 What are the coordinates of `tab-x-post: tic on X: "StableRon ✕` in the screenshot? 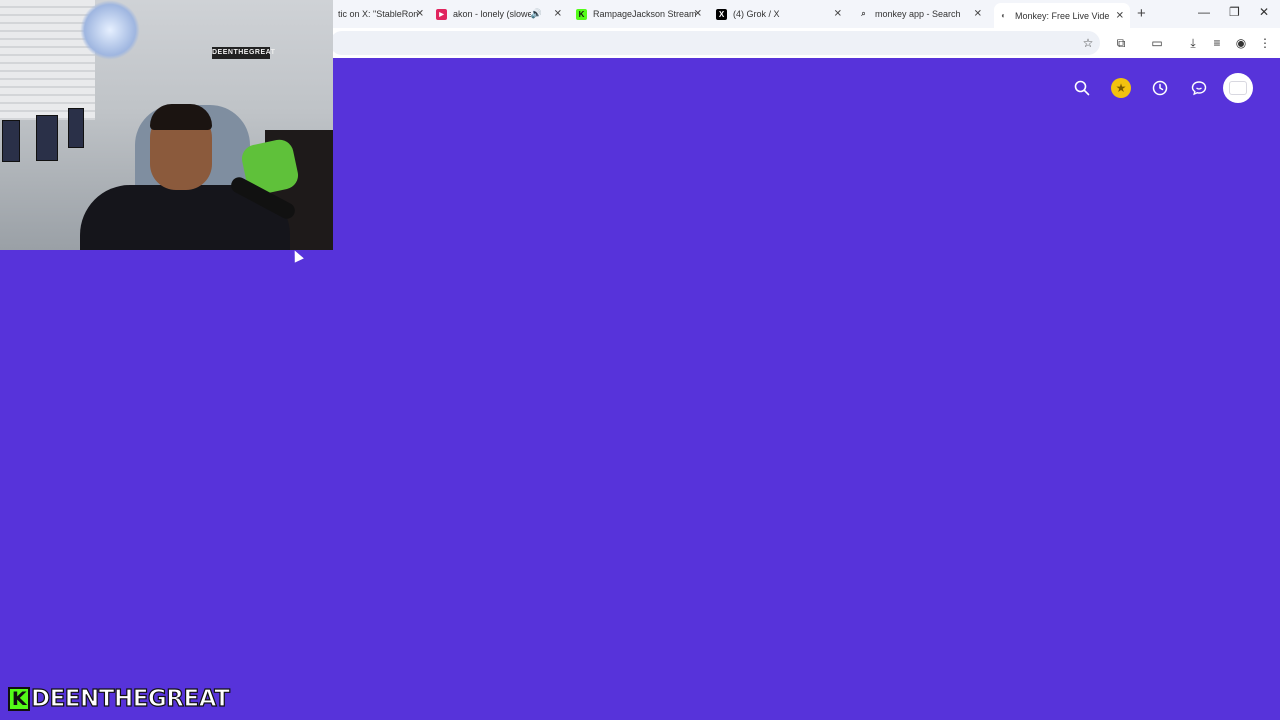 It's located at (384, 14).